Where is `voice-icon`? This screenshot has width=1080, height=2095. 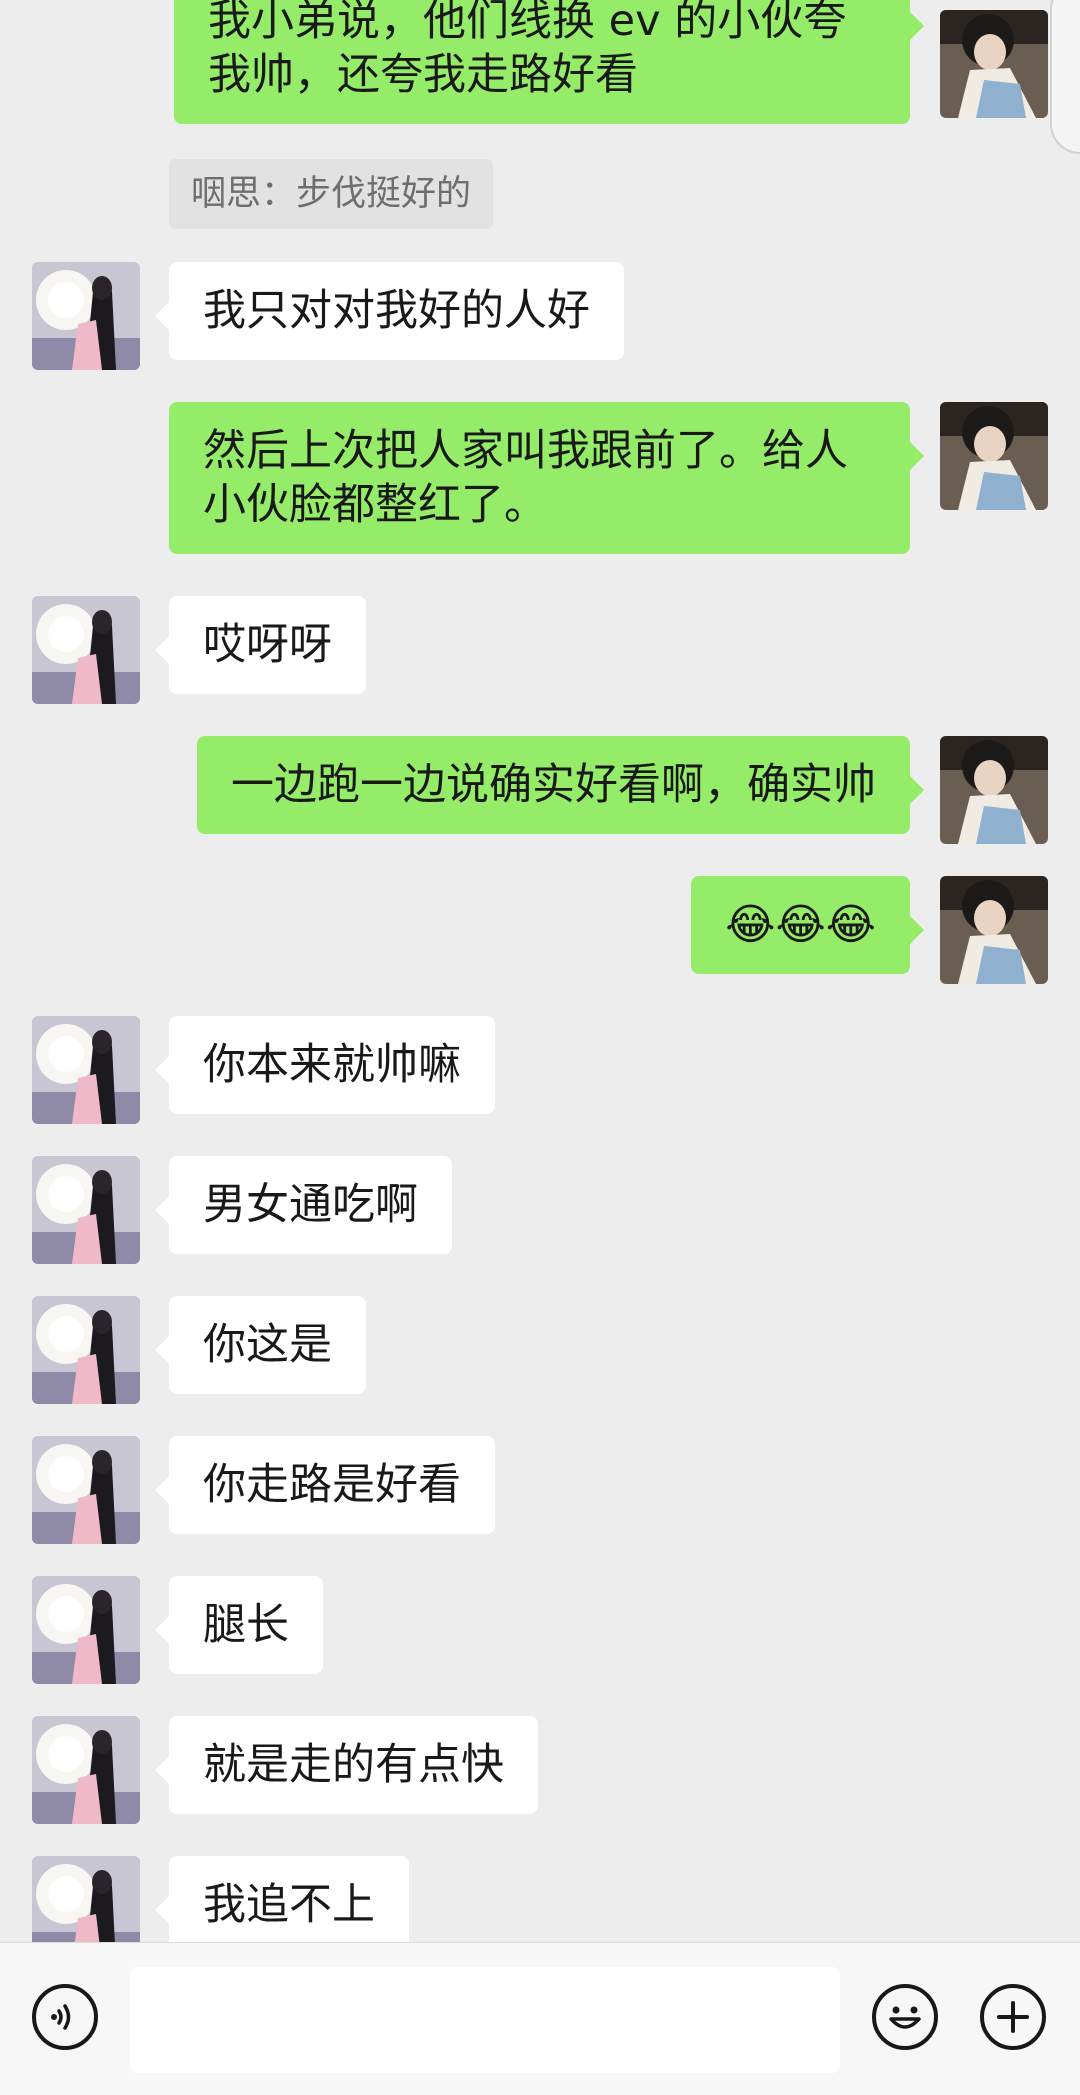 voice-icon is located at coordinates (61, 2017).